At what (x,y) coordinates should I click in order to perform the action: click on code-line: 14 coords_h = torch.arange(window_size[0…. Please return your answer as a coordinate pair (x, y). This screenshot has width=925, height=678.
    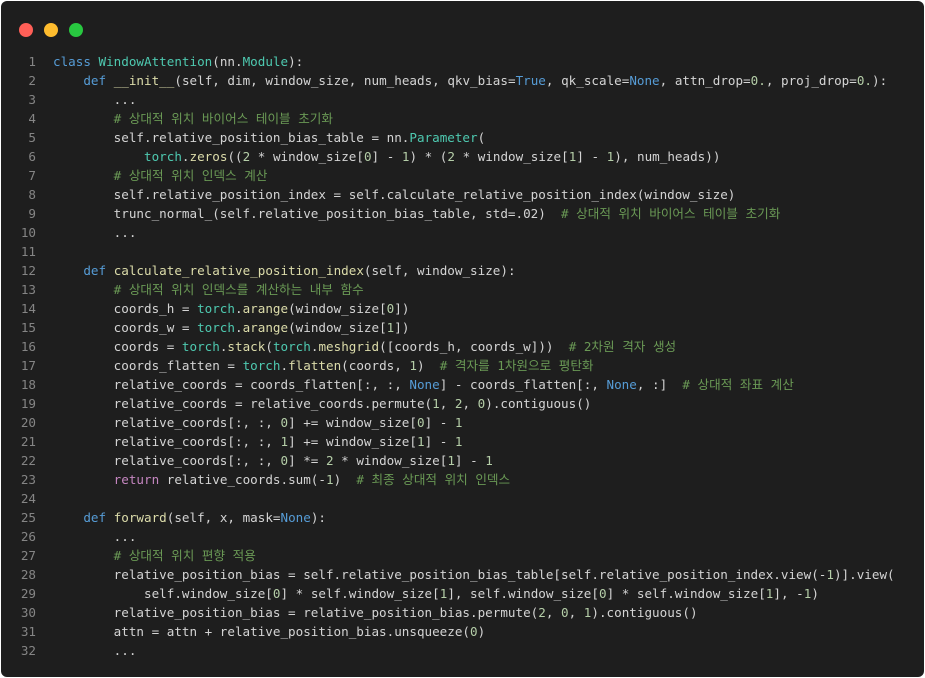
    Looking at the image, I should click on (462, 308).